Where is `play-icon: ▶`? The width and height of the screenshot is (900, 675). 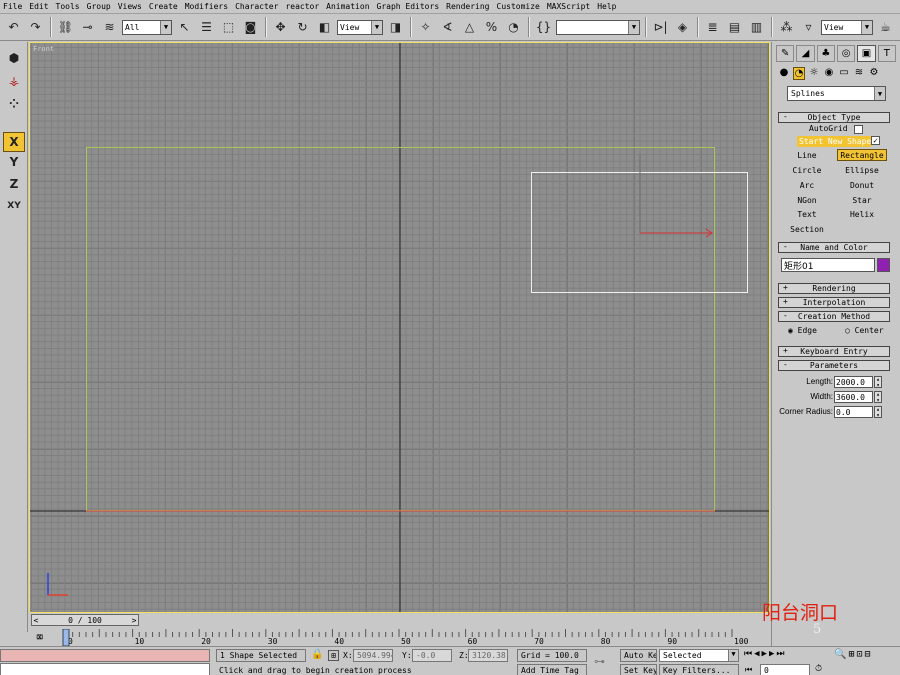 play-icon: ▶ is located at coordinates (765, 654).